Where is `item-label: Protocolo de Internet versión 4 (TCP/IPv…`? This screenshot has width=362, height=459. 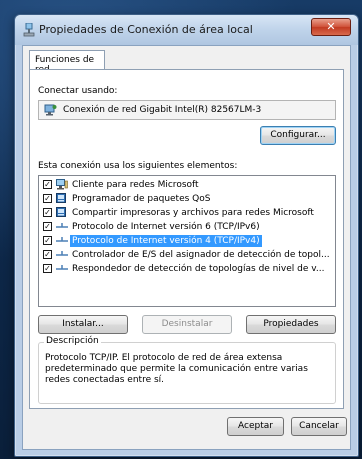
item-label: Protocolo de Internet versión 4 (TCP/IPv… is located at coordinates (166, 241).